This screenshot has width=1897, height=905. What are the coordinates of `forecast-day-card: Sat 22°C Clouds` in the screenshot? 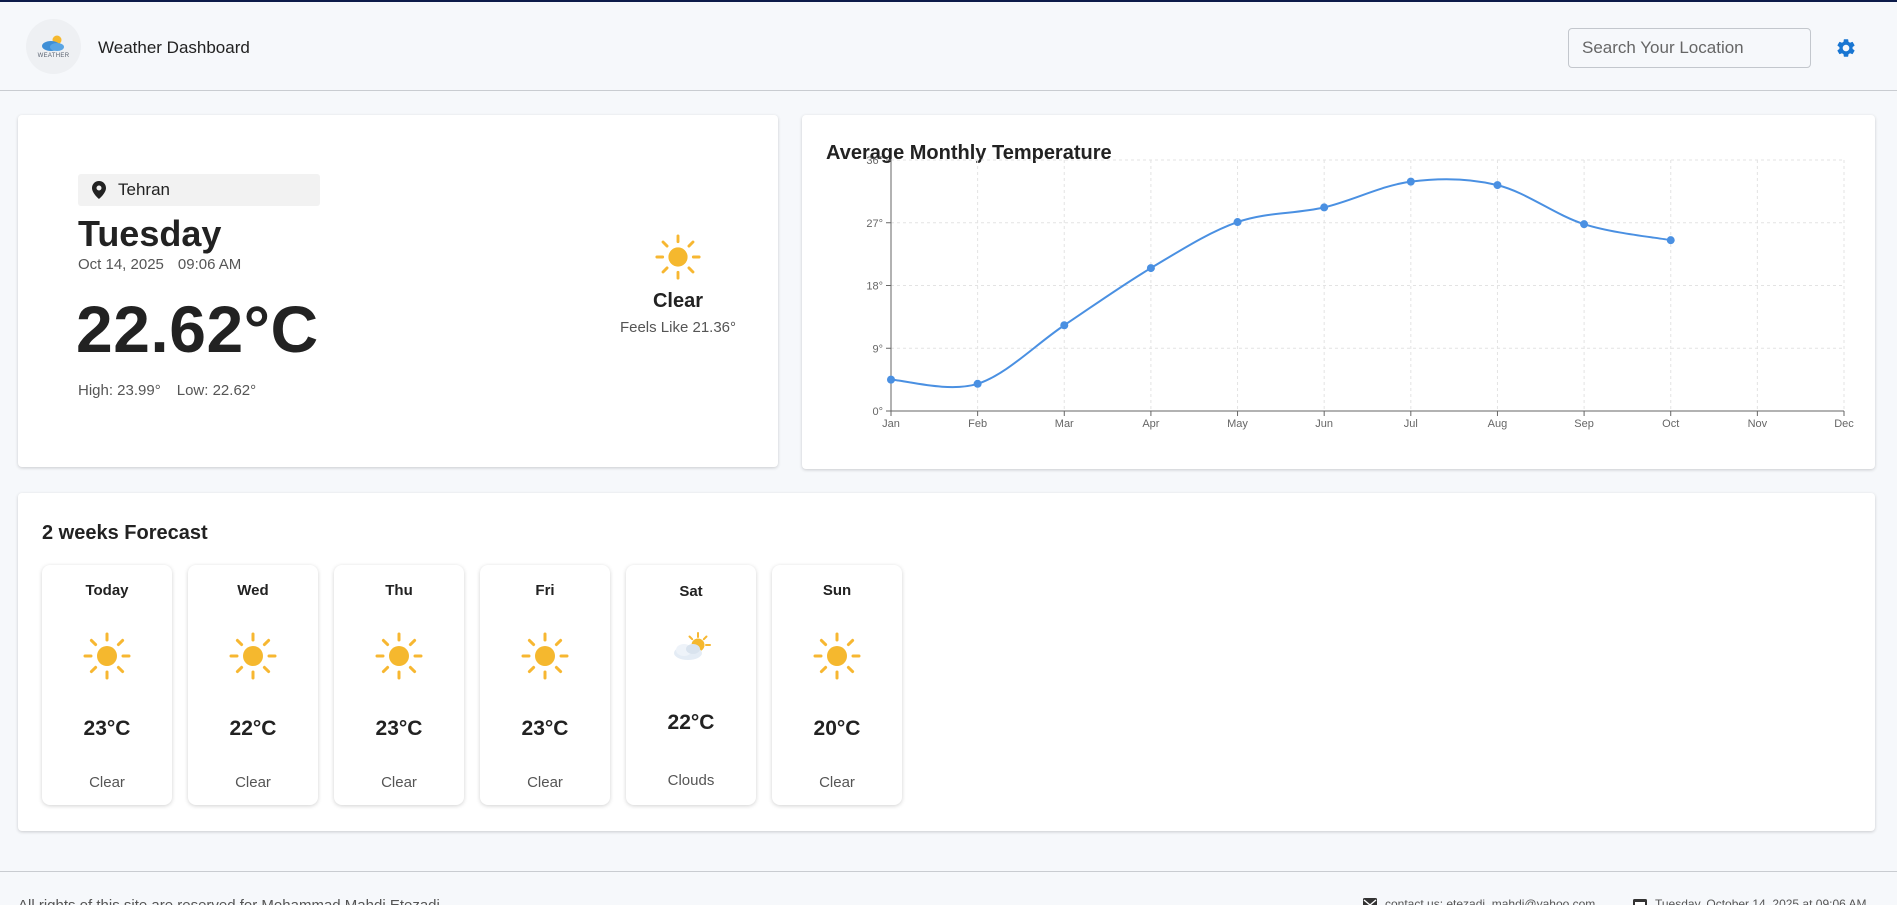 It's located at (691, 685).